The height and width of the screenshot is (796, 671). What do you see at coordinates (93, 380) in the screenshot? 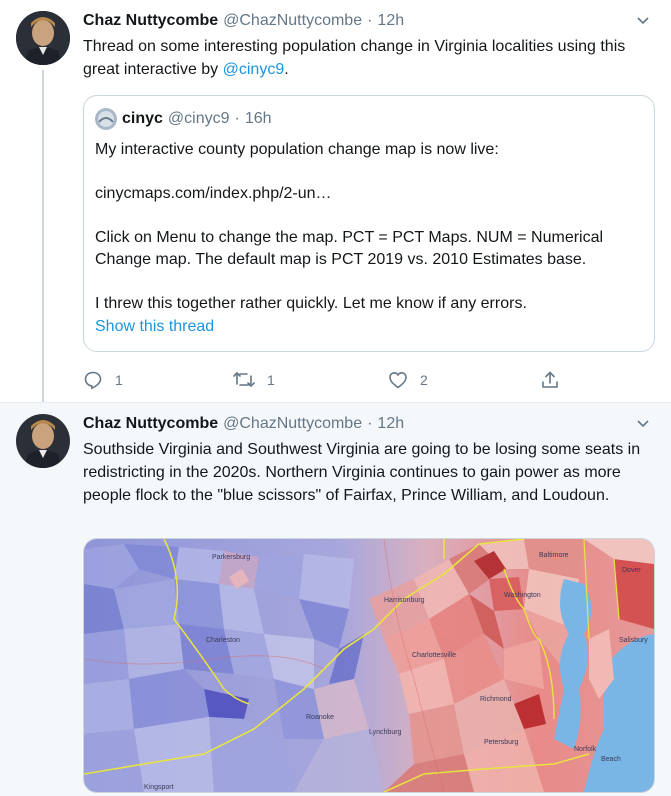
I see `reply-icon` at bounding box center [93, 380].